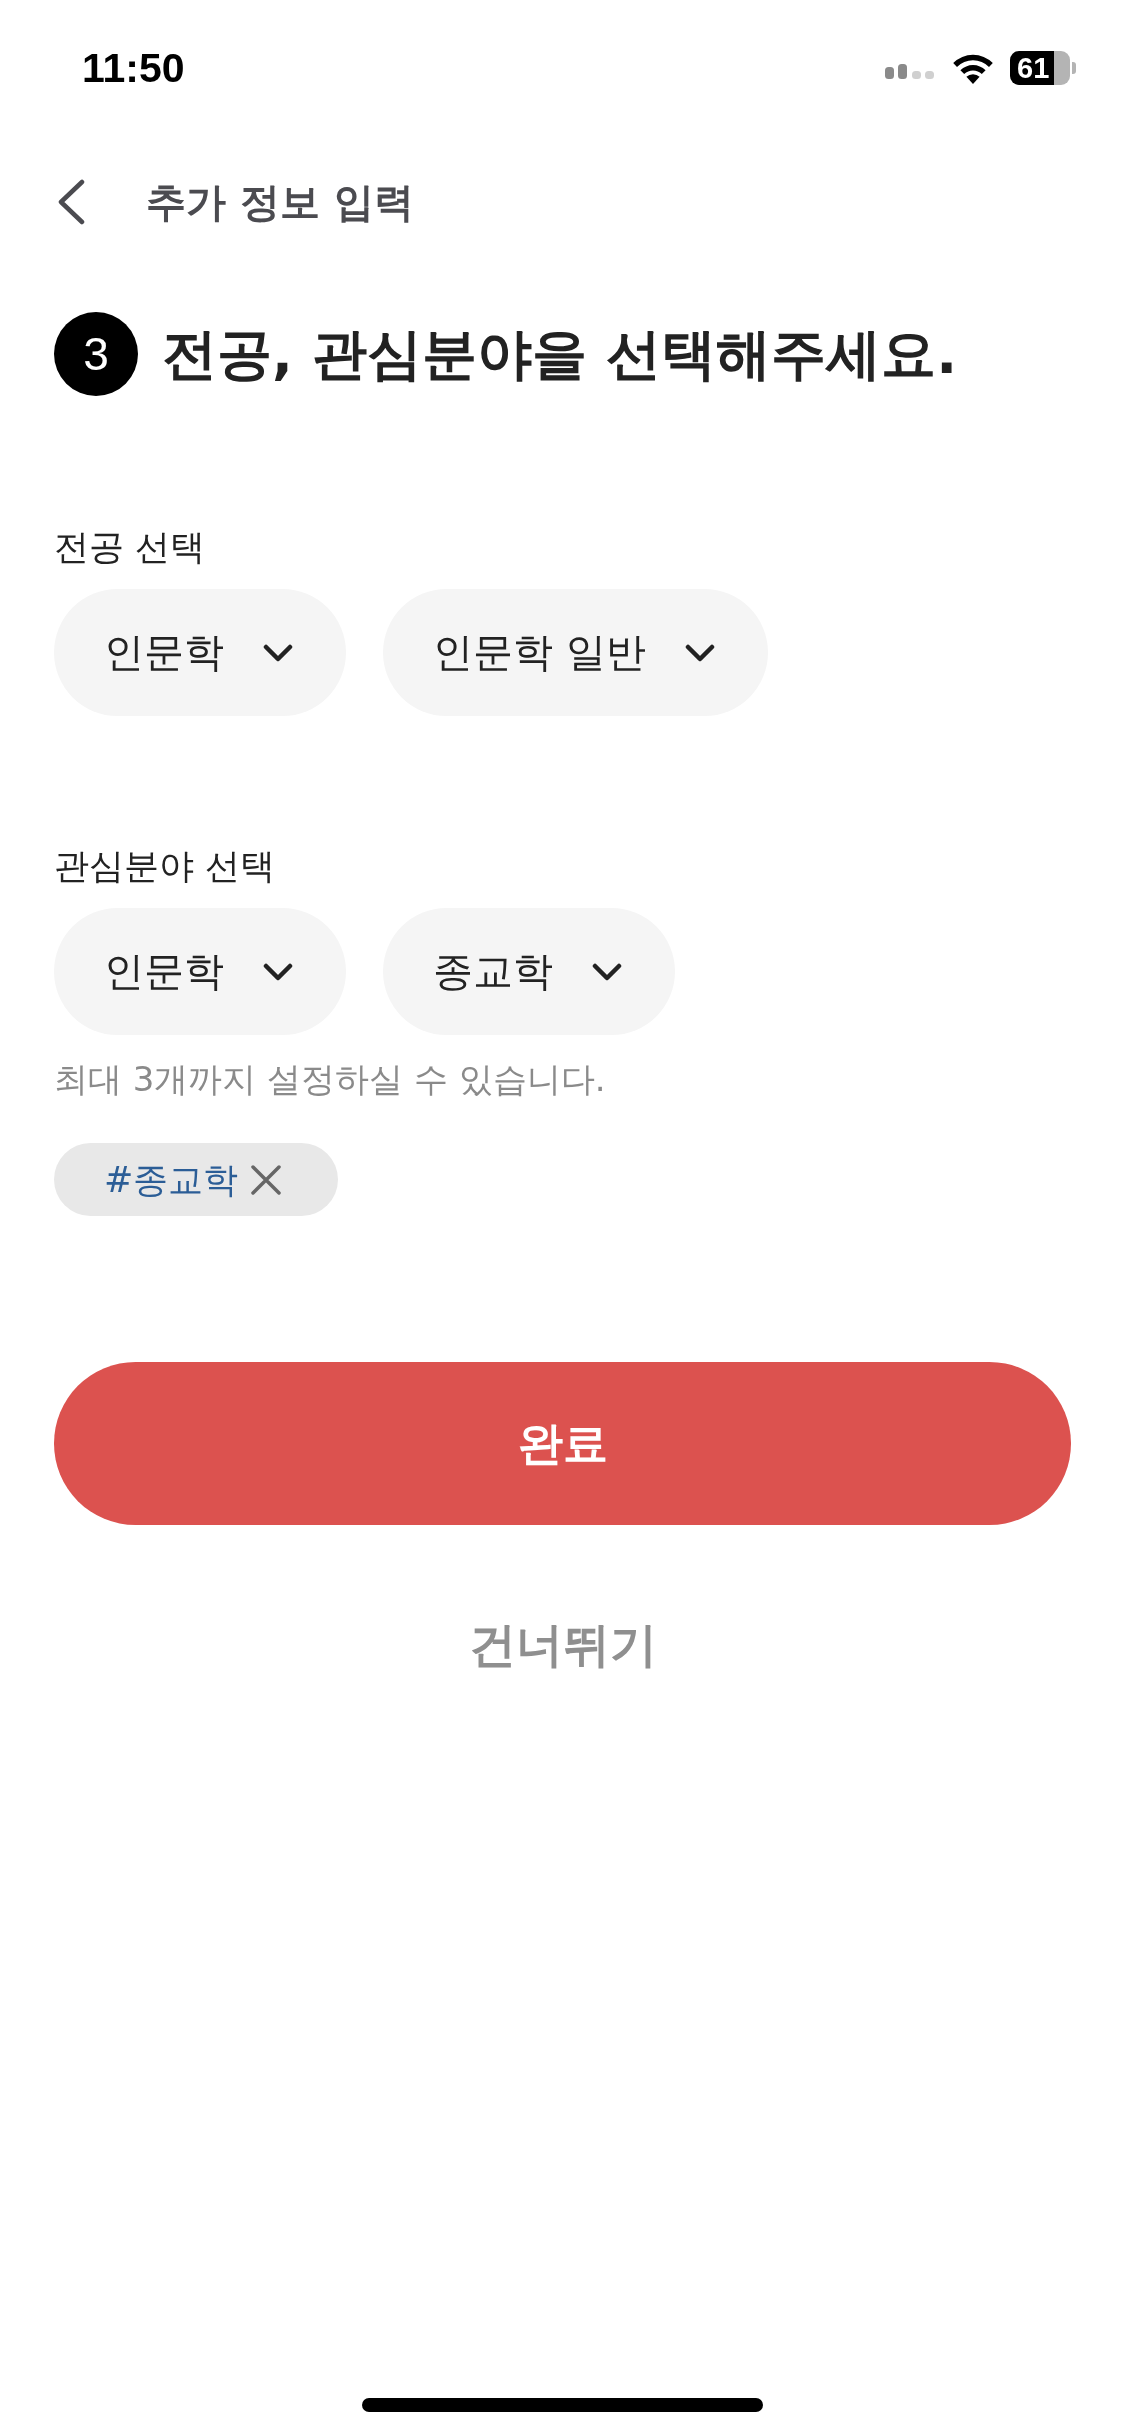 The image size is (1125, 2436). What do you see at coordinates (910, 70) in the screenshot?
I see `signal-icon` at bounding box center [910, 70].